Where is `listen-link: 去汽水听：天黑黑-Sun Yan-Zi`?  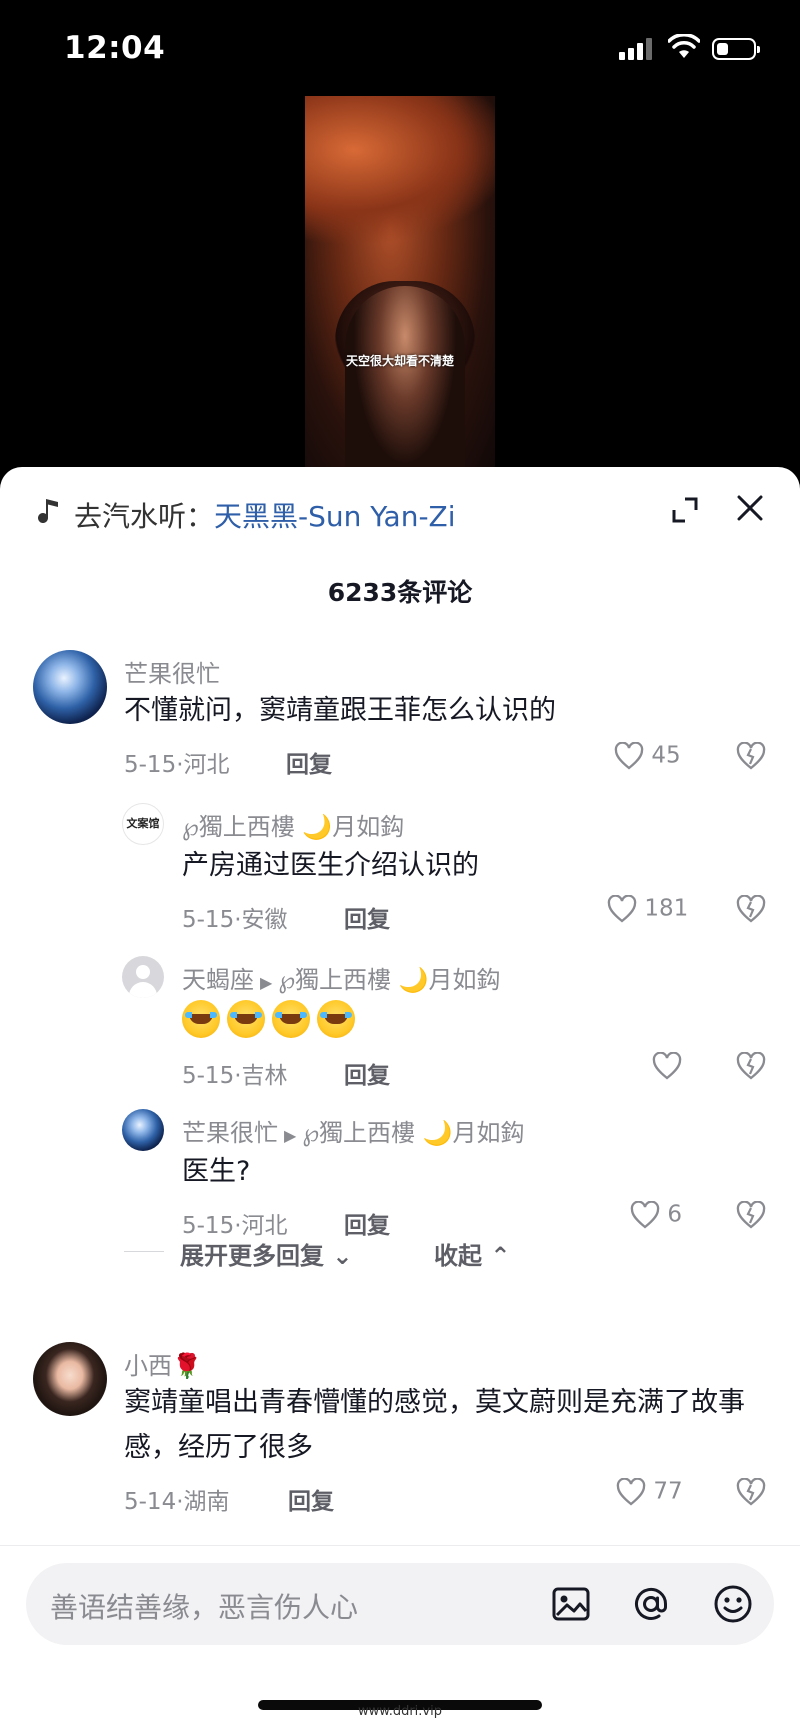
listen-link: 去汽水听：天黑黑-Sun Yan-Zi is located at coordinates (265, 515).